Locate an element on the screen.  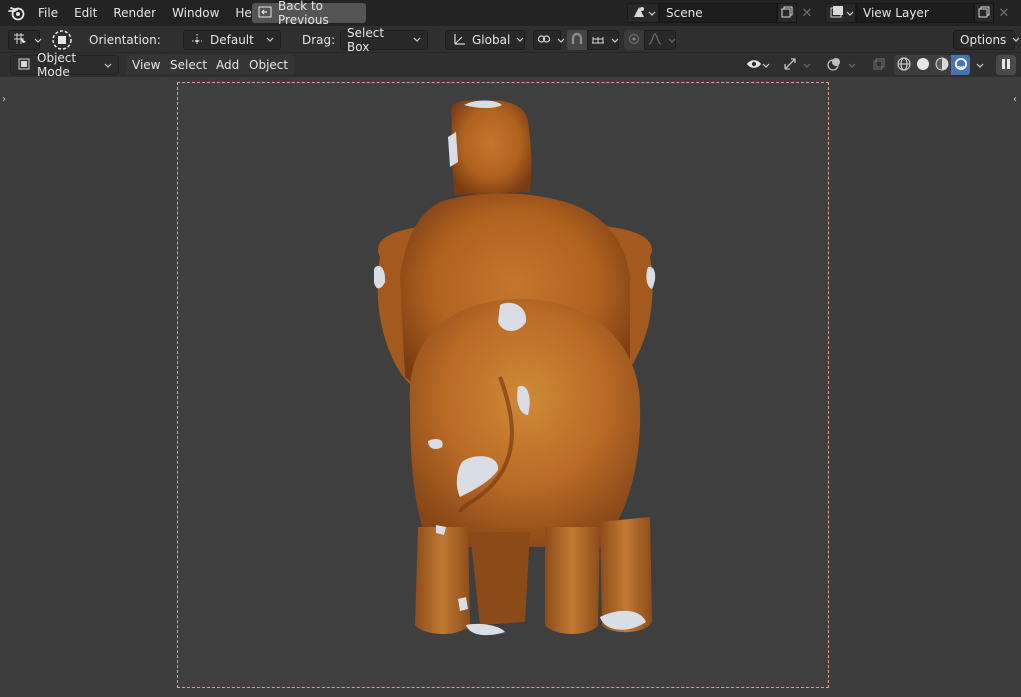
blender-logo-icon is located at coordinates (17, 13).